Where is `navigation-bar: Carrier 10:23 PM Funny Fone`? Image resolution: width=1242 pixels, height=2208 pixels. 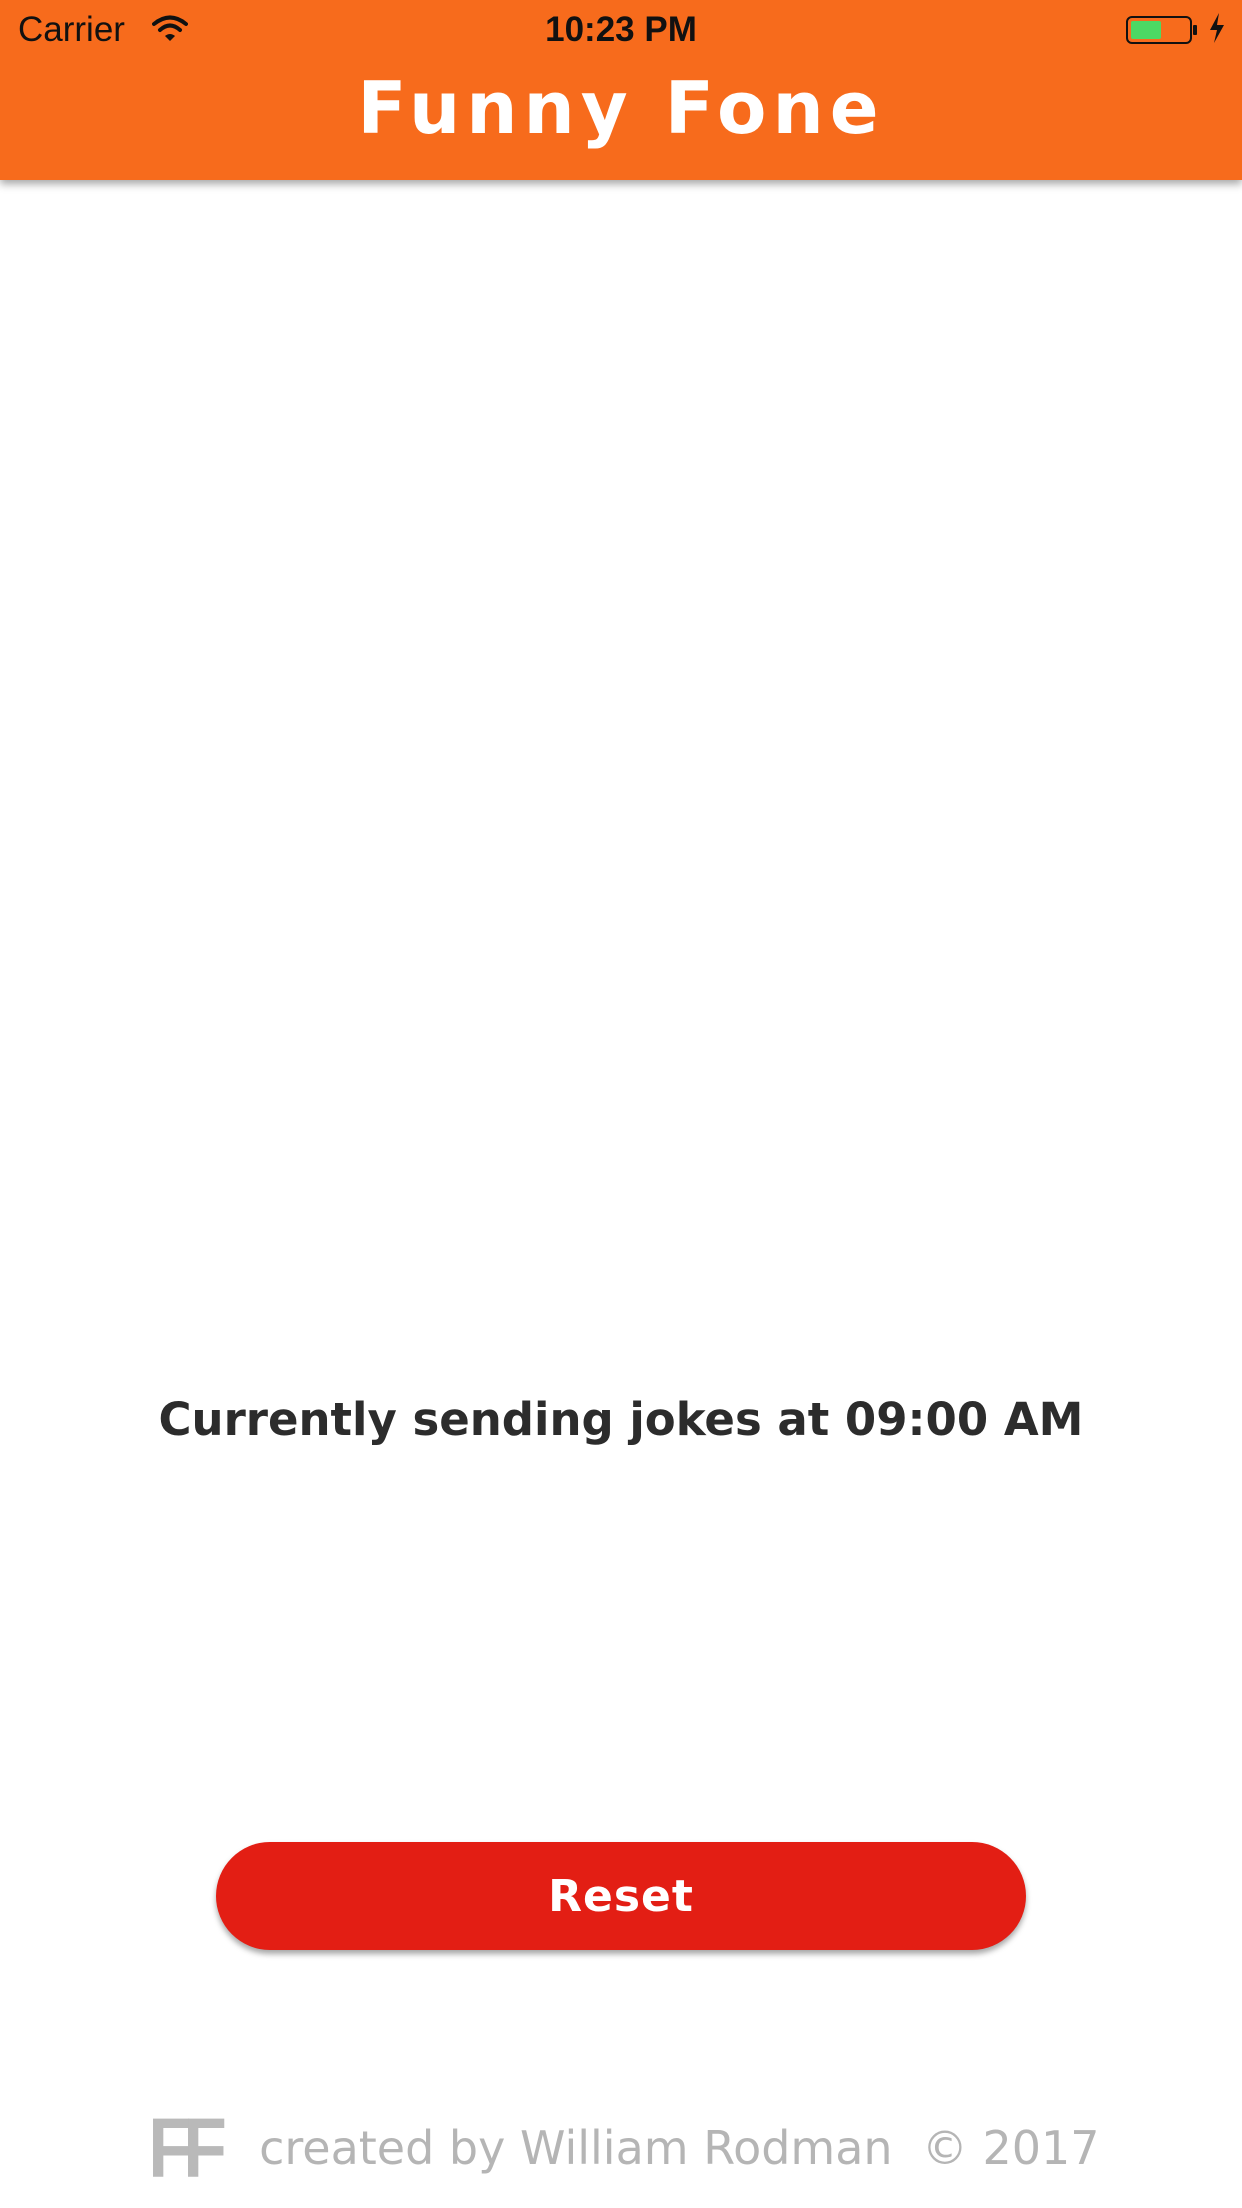 navigation-bar: Carrier 10:23 PM Funny Fone is located at coordinates (621, 90).